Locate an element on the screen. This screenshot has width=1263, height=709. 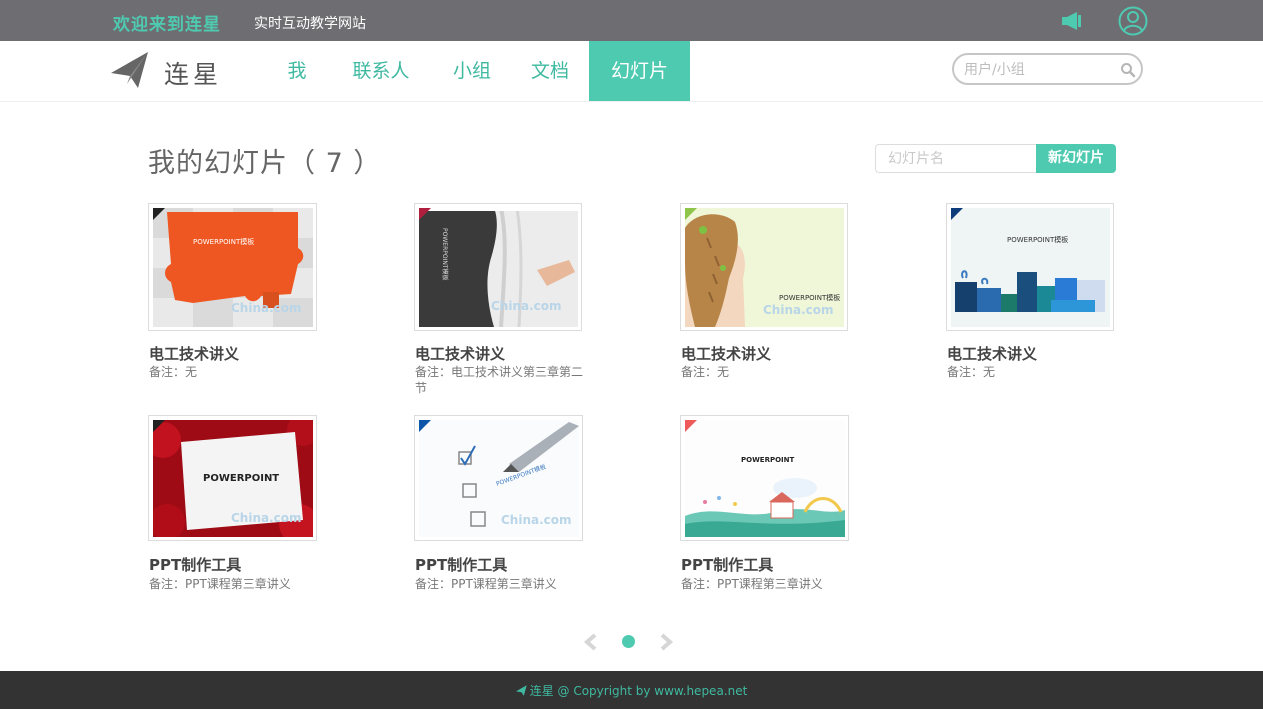
nav-item-slides: 幻灯片 is located at coordinates (639, 71).